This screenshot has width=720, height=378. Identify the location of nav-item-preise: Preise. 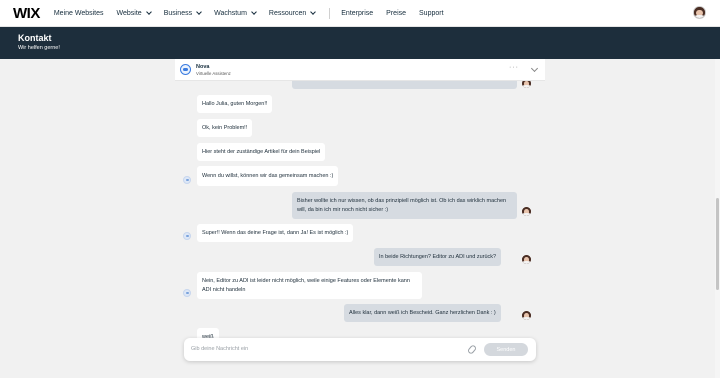
(396, 13).